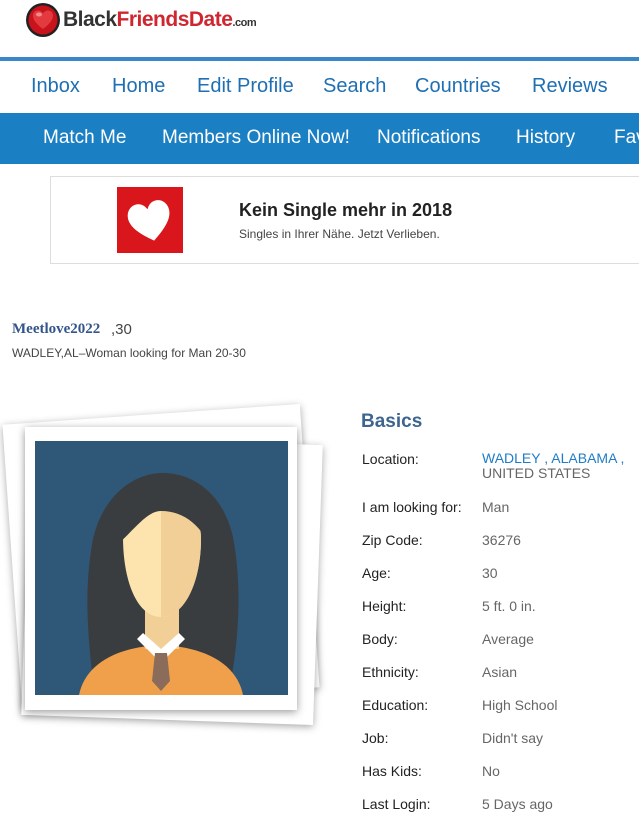  What do you see at coordinates (392, 771) in the screenshot?
I see `detail-label: Has Kids:` at bounding box center [392, 771].